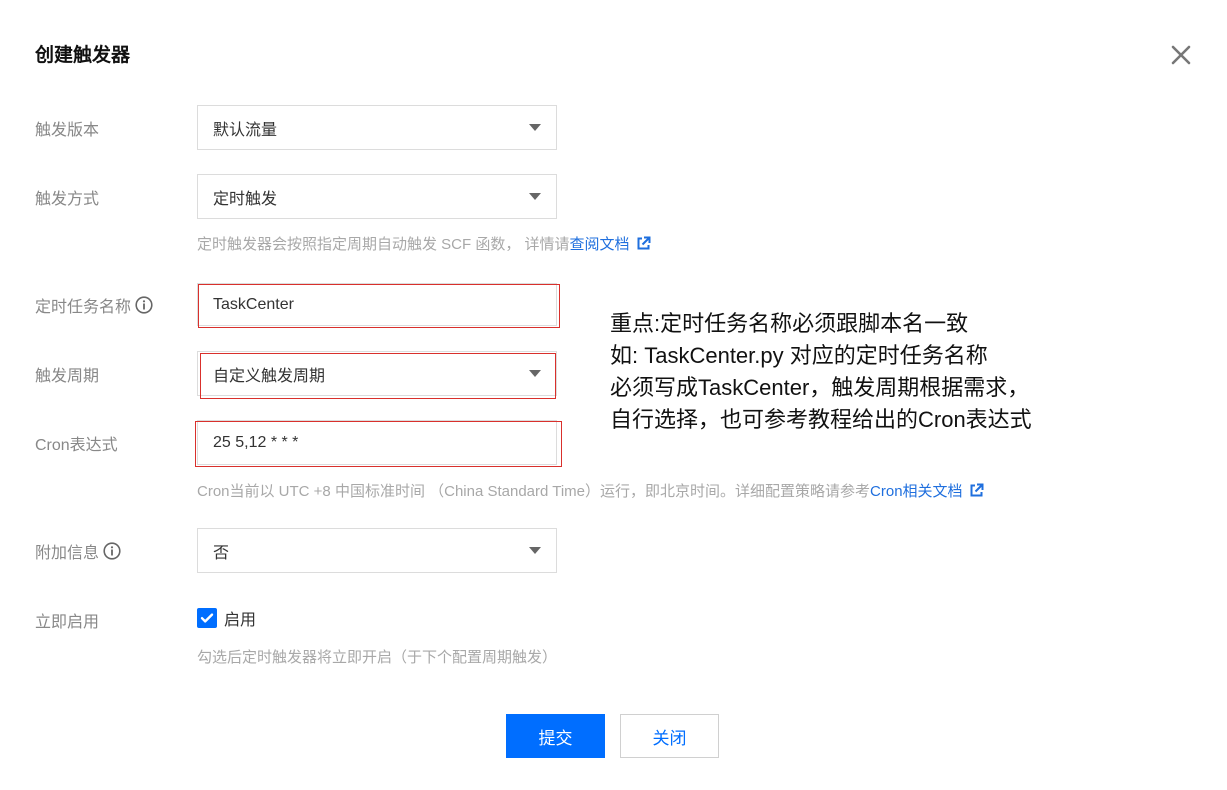  I want to click on period-select-value: 自定义触发周期, so click(269, 376).